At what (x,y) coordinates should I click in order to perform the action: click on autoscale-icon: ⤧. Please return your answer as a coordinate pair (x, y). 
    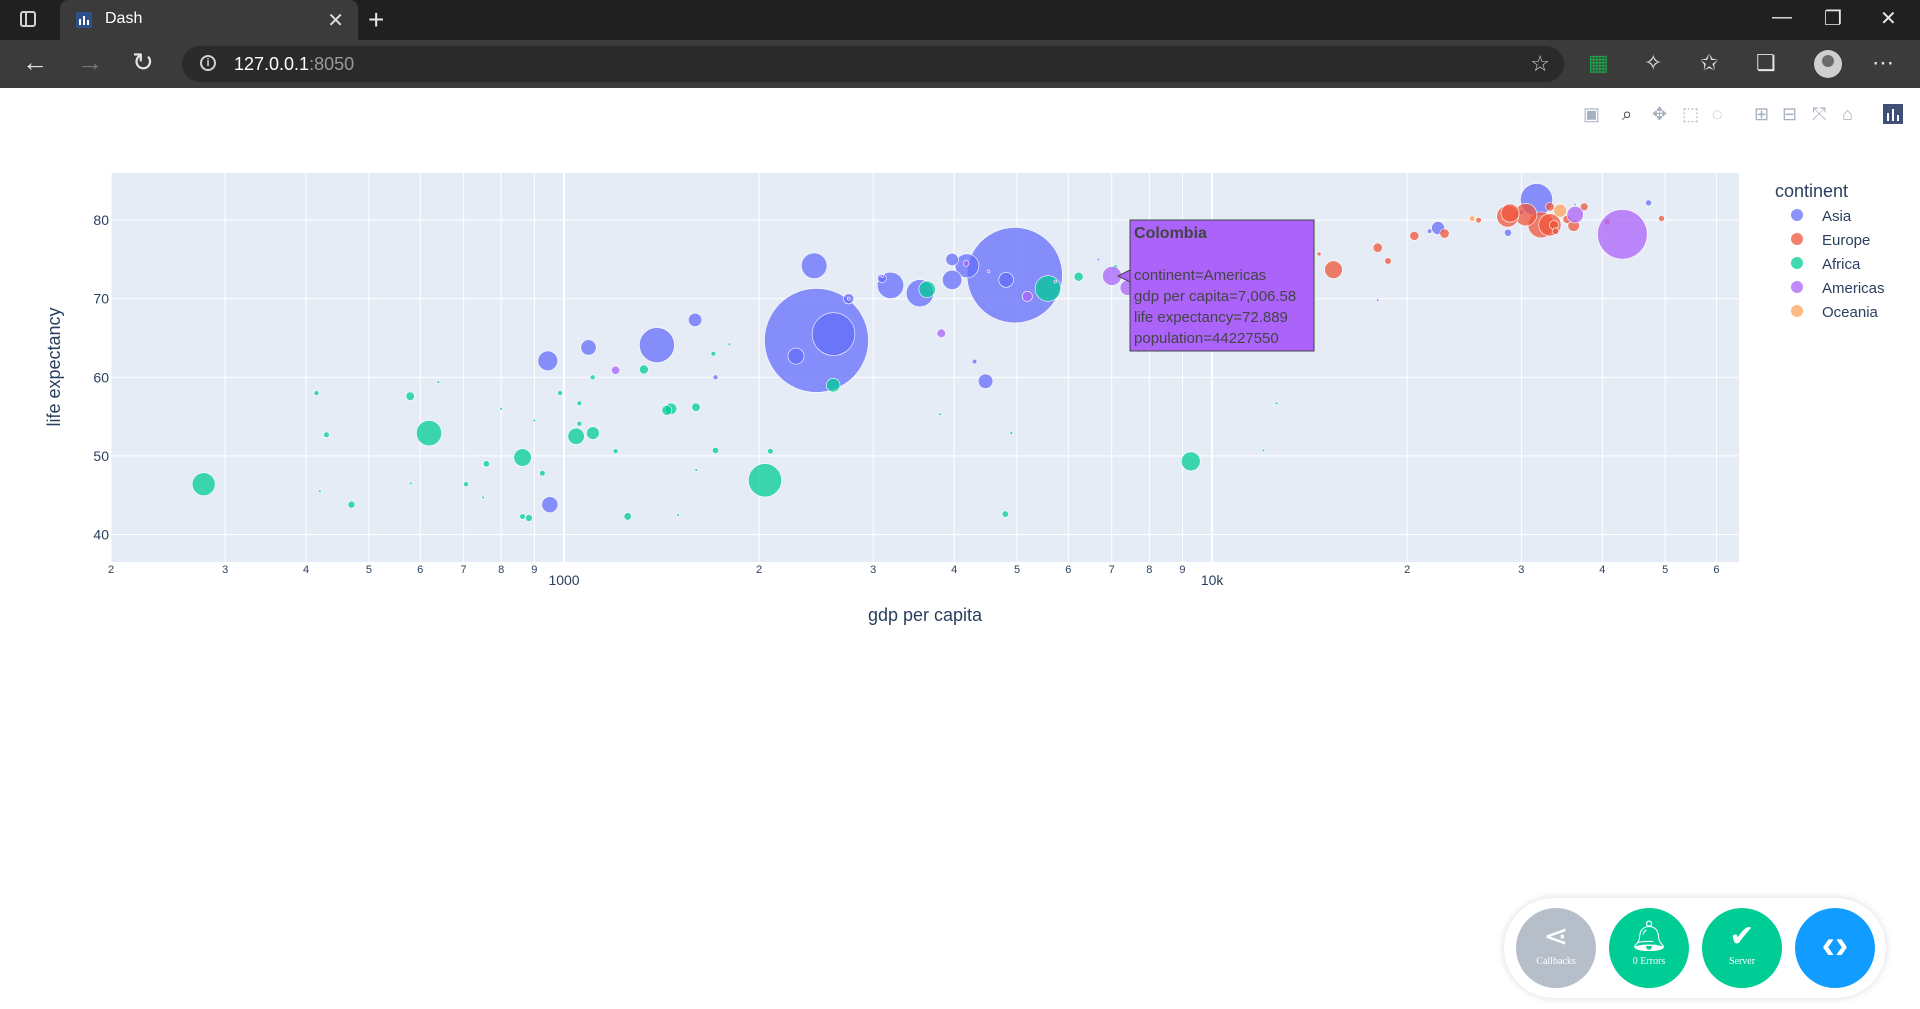
    Looking at the image, I should click on (1819, 114).